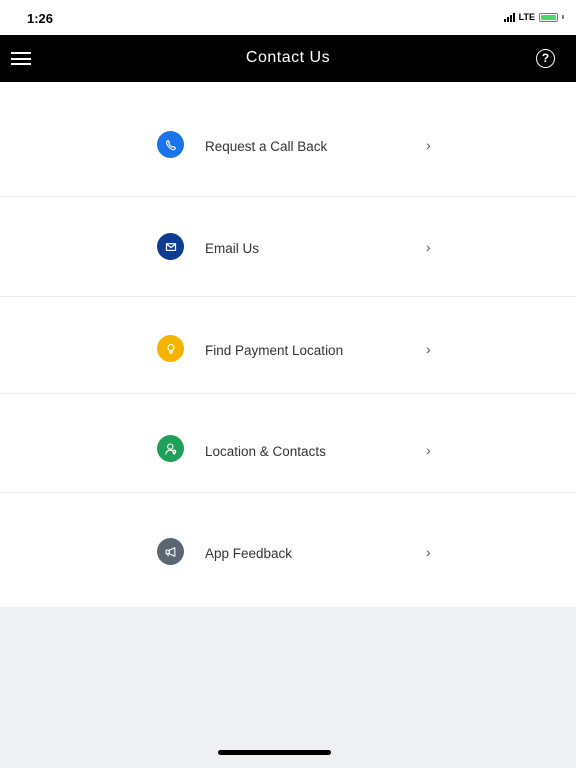  What do you see at coordinates (170, 448) in the screenshot?
I see `location-contact-icon` at bounding box center [170, 448].